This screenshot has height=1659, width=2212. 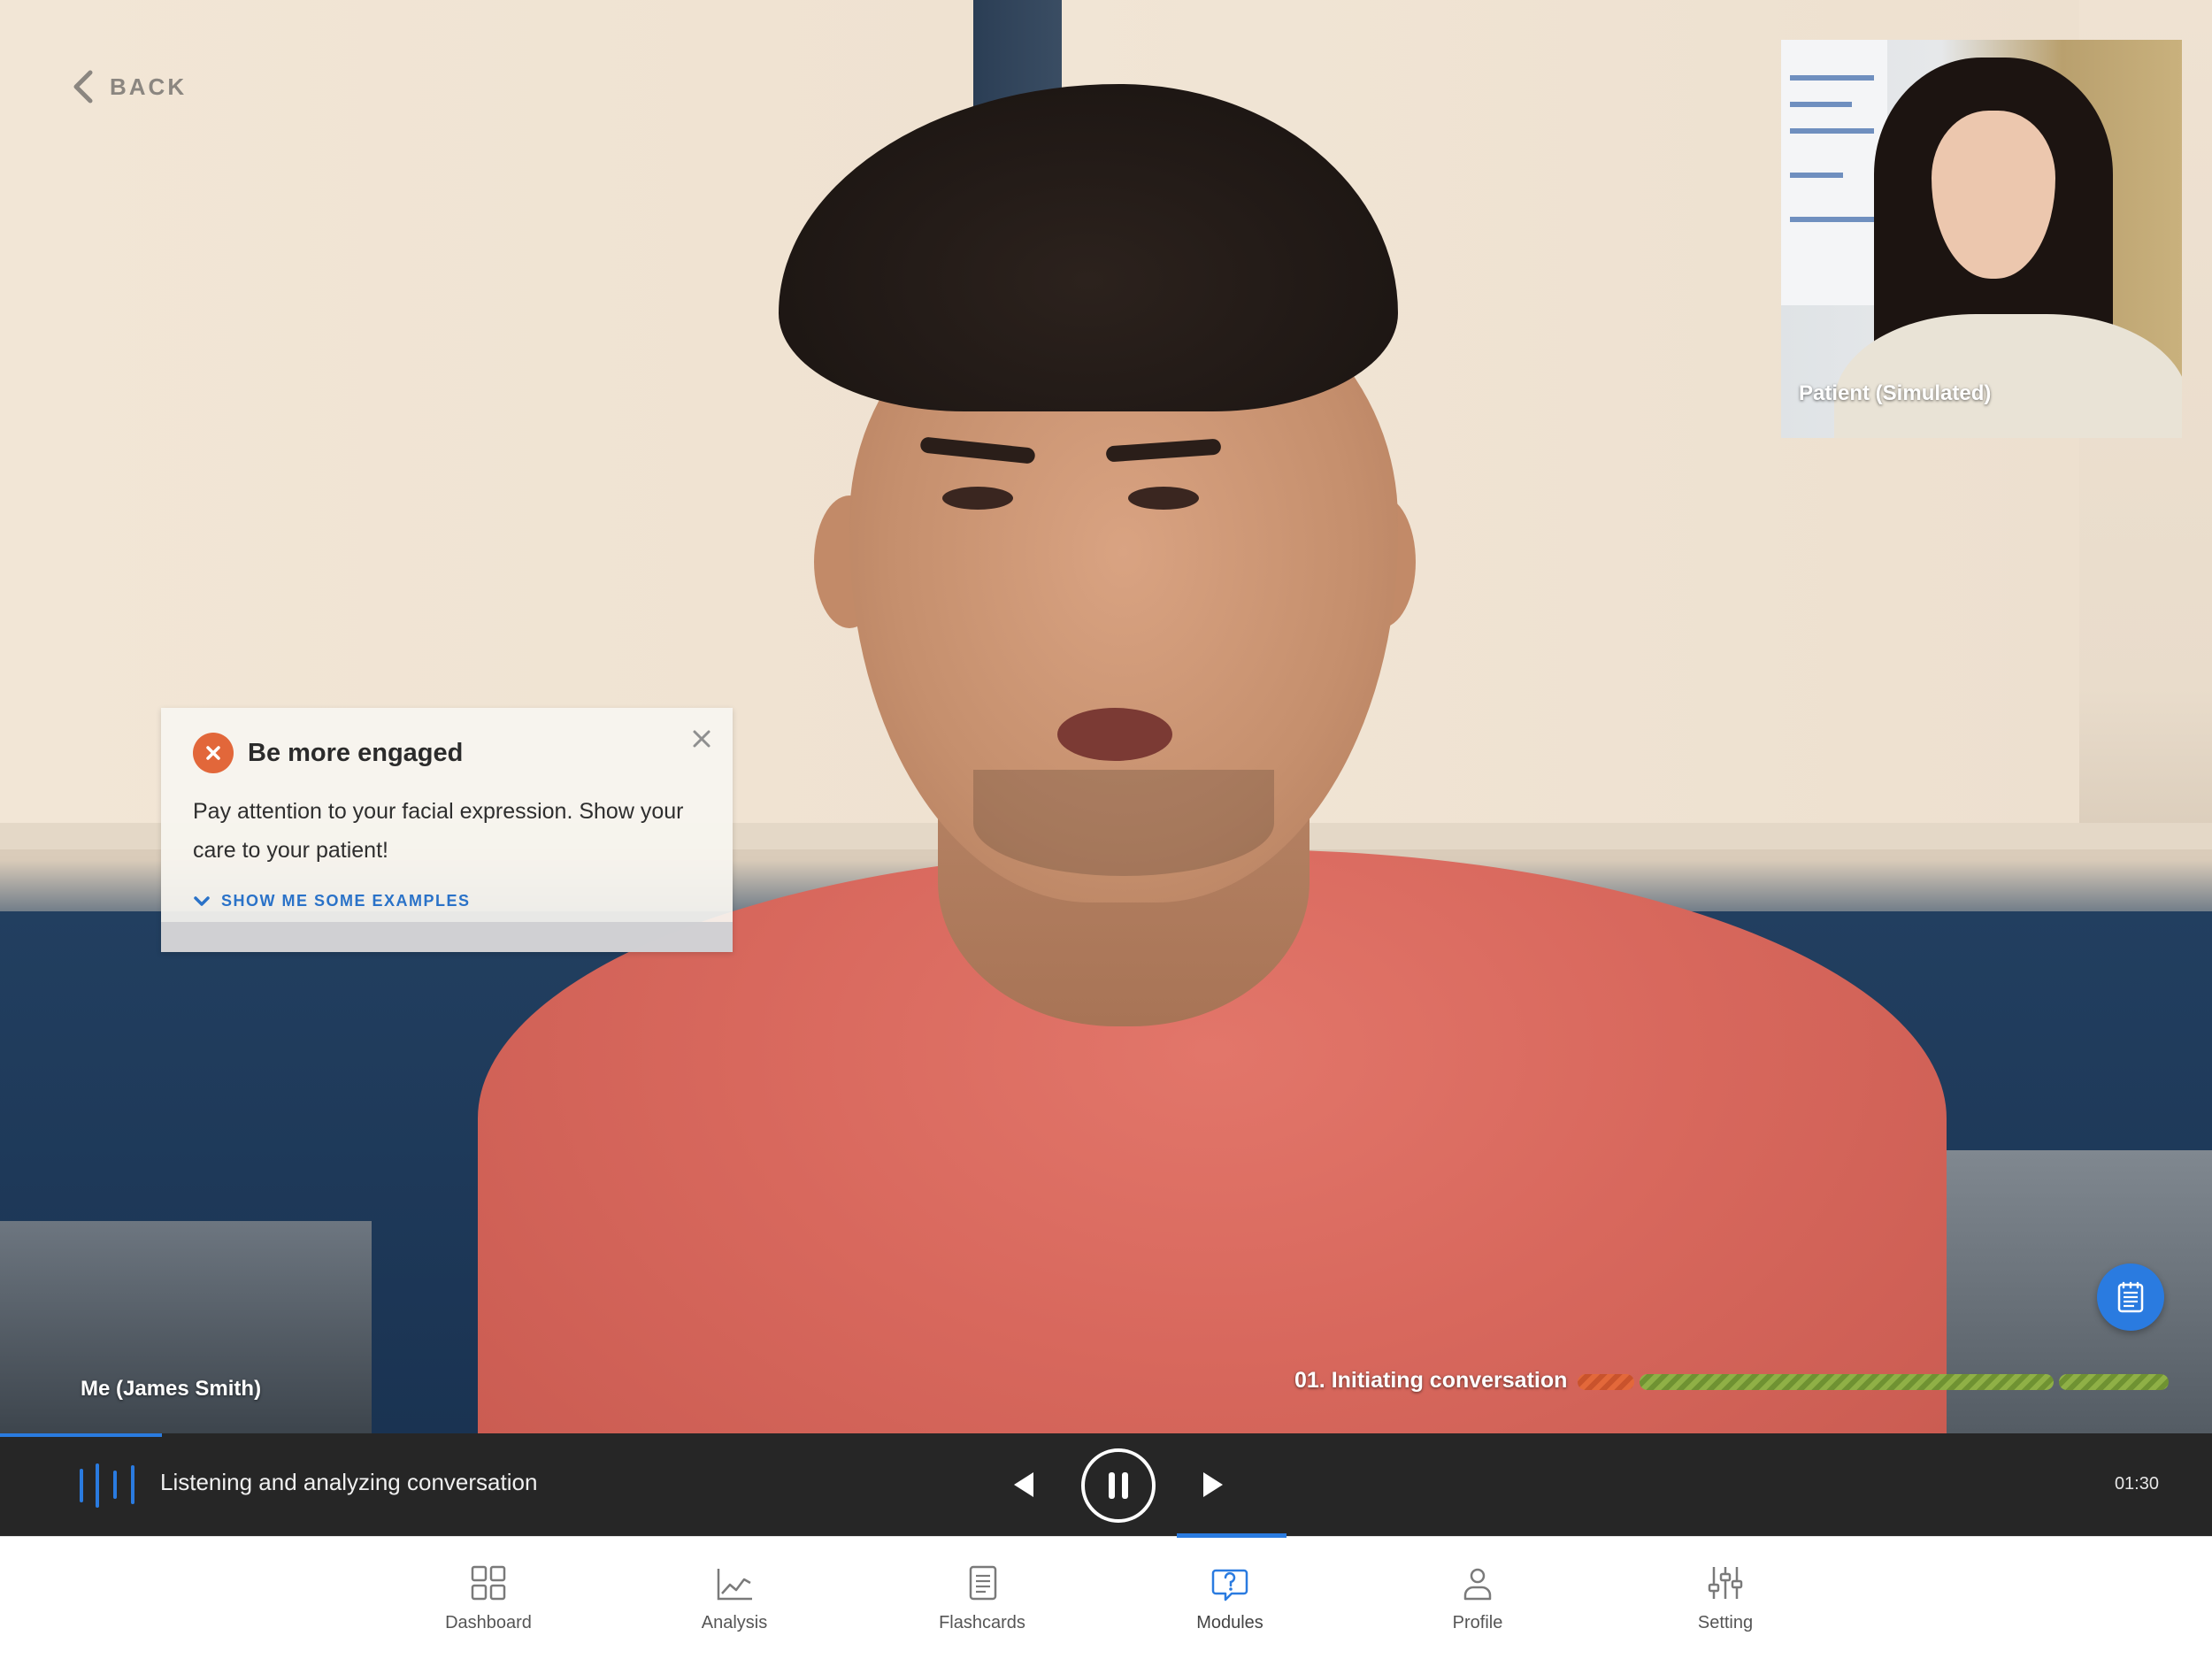 What do you see at coordinates (1834, 173) in the screenshot?
I see `background-noticeboard` at bounding box center [1834, 173].